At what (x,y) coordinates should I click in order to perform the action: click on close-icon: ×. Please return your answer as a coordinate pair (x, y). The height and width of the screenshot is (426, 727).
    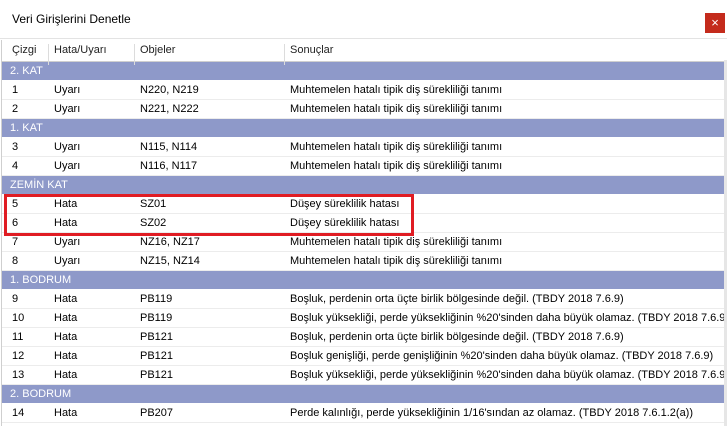
    Looking at the image, I should click on (715, 22).